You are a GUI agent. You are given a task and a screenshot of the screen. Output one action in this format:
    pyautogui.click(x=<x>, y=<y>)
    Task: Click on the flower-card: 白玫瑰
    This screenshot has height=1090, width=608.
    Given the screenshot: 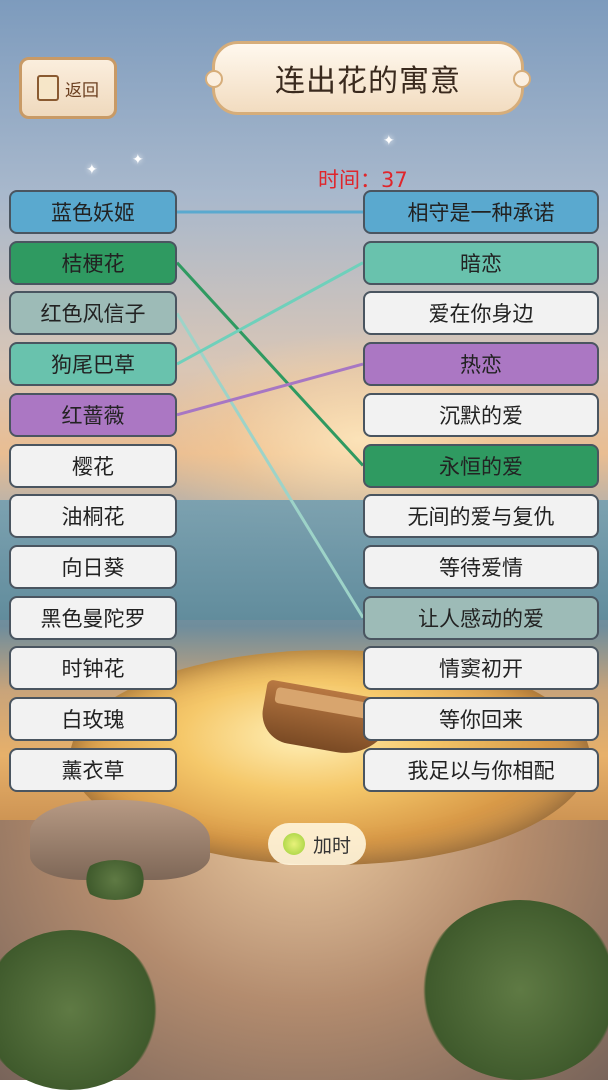 What is the action you would take?
    pyautogui.click(x=93, y=719)
    